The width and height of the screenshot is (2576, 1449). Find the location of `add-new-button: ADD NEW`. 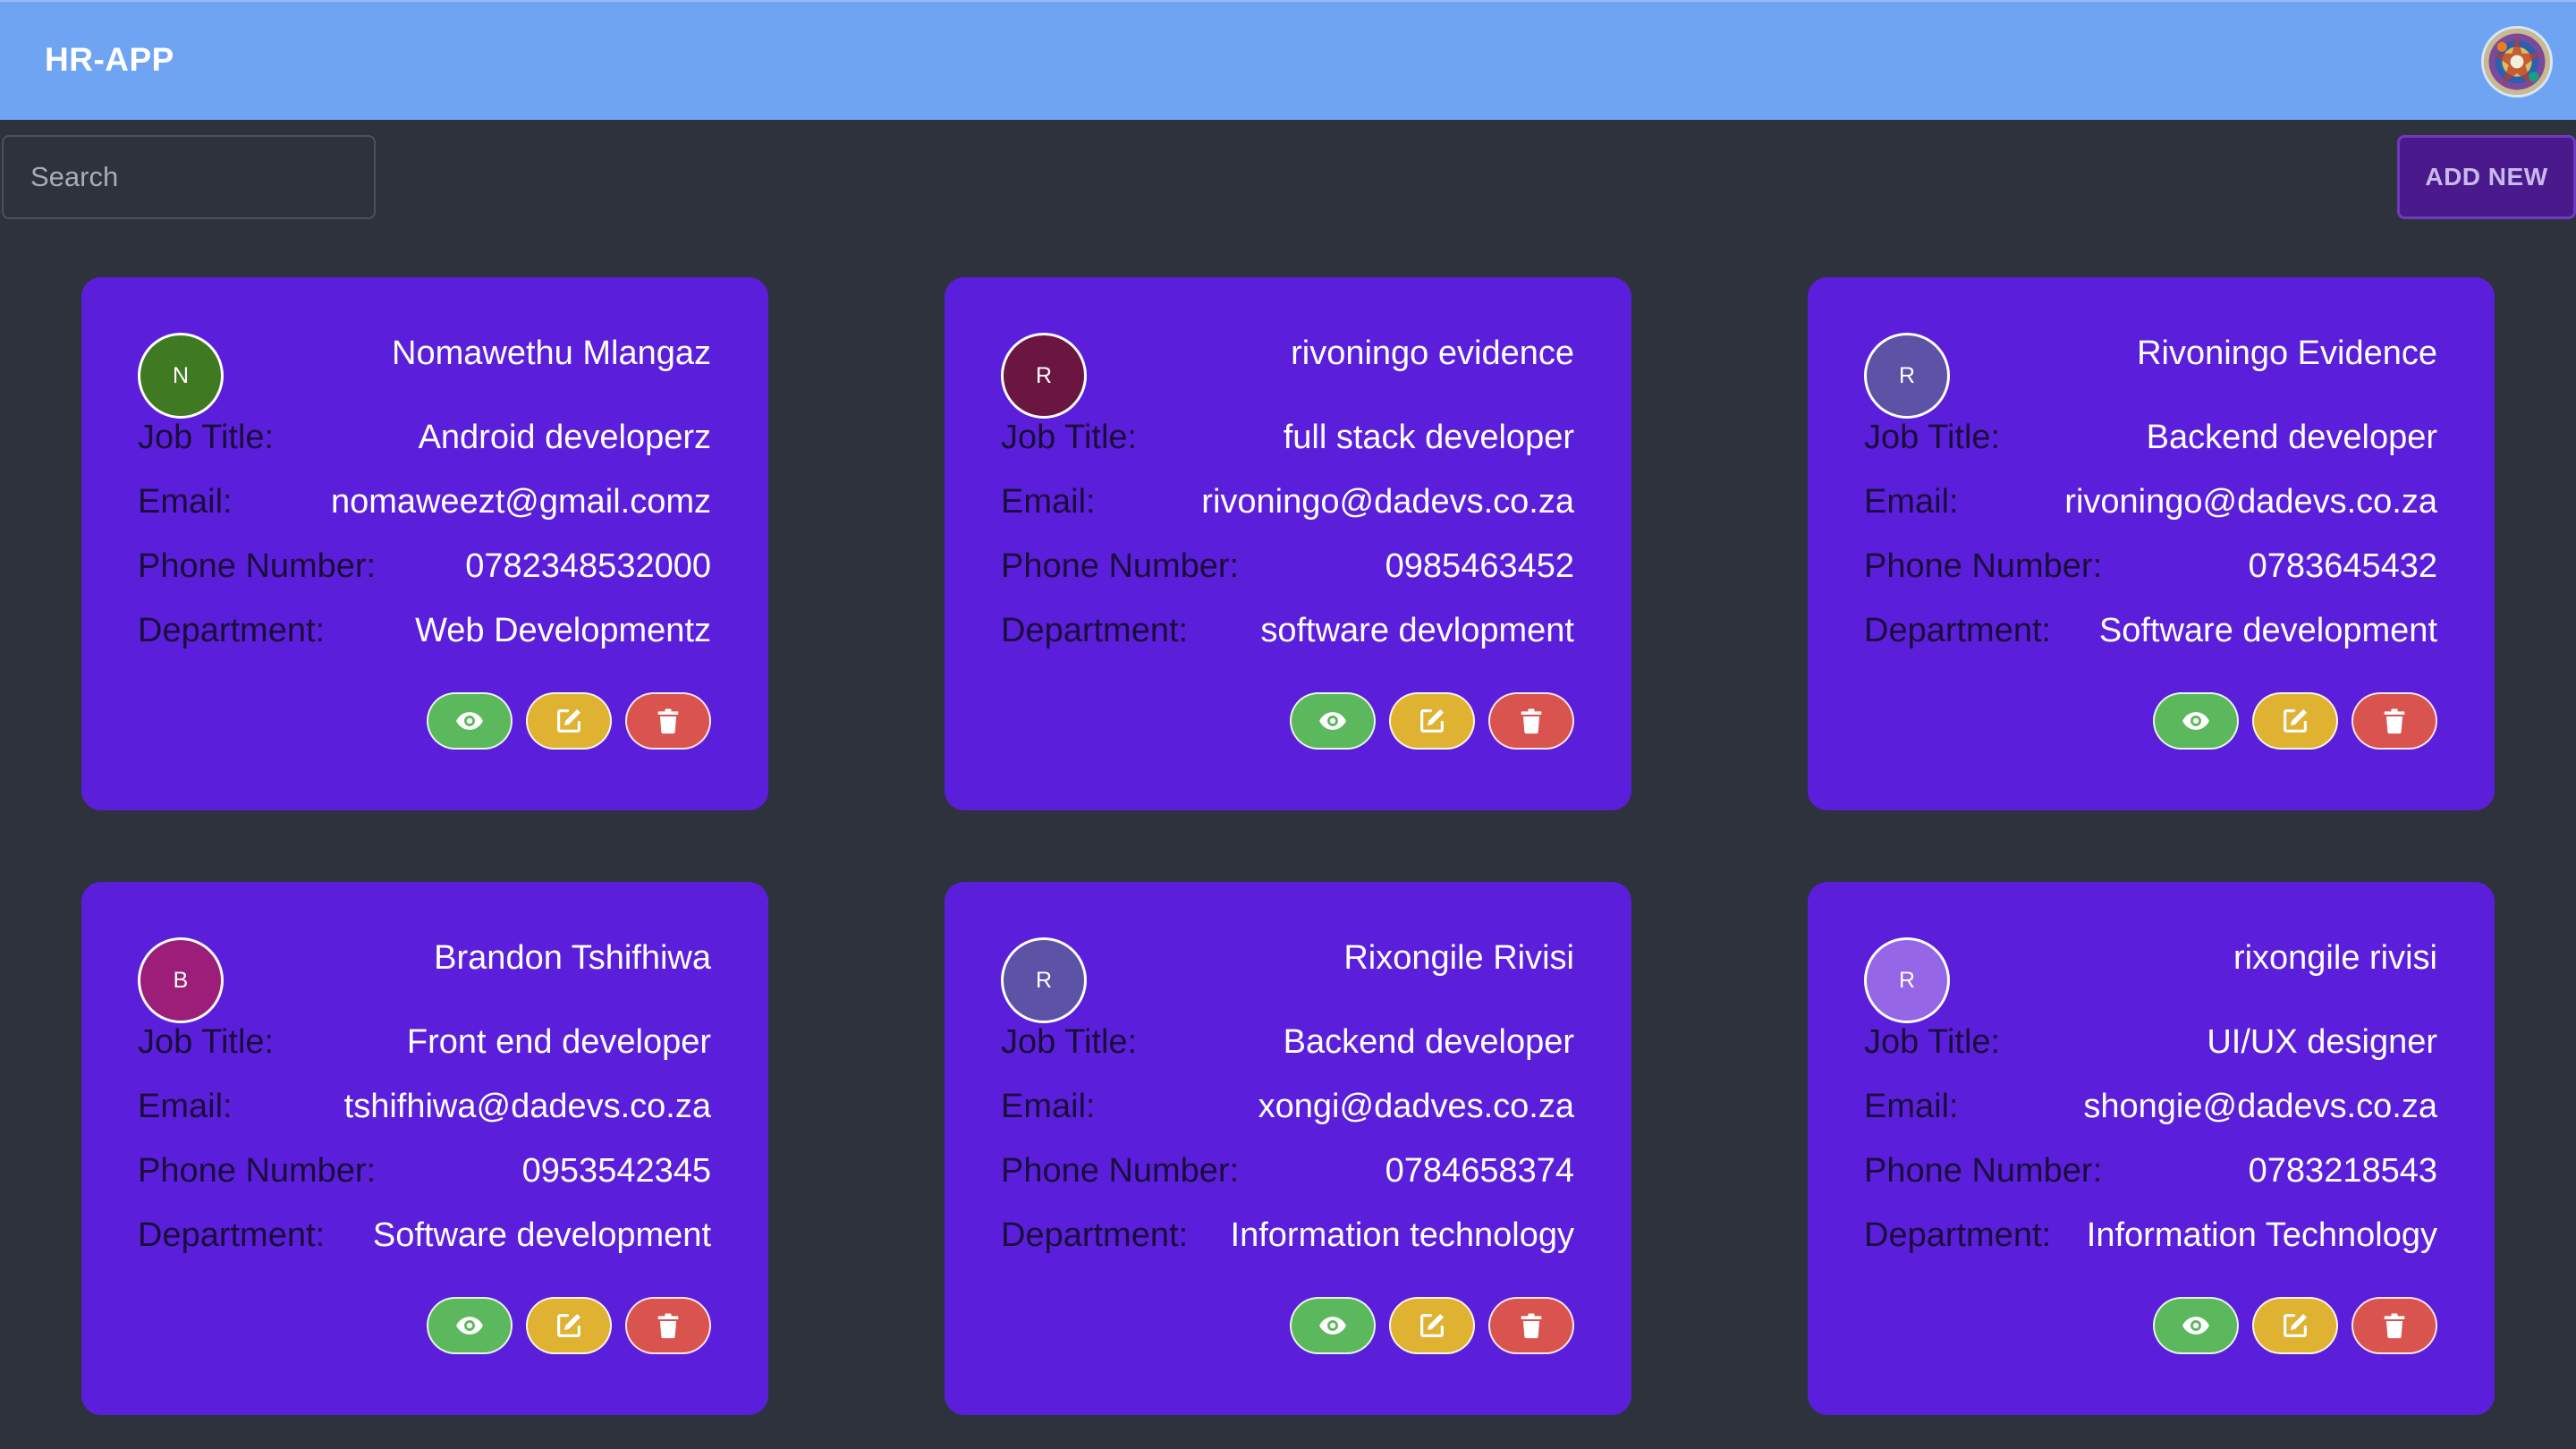

add-new-button: ADD NEW is located at coordinates (2486, 177).